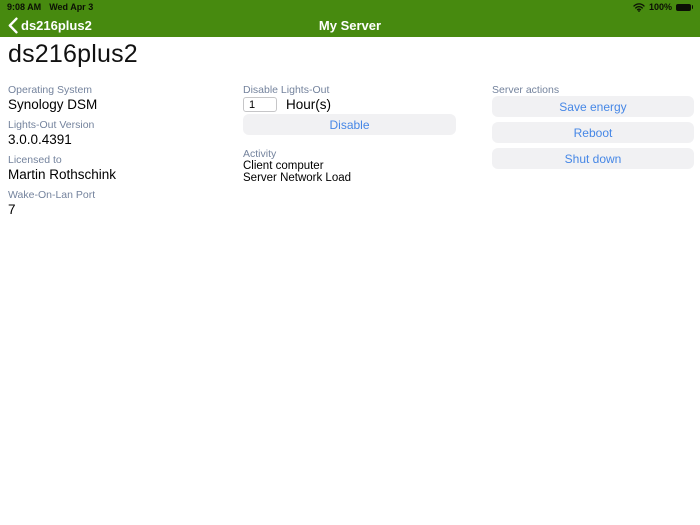 The image size is (700, 525). What do you see at coordinates (526, 90) in the screenshot?
I see `server-actions-label: Server actions` at bounding box center [526, 90].